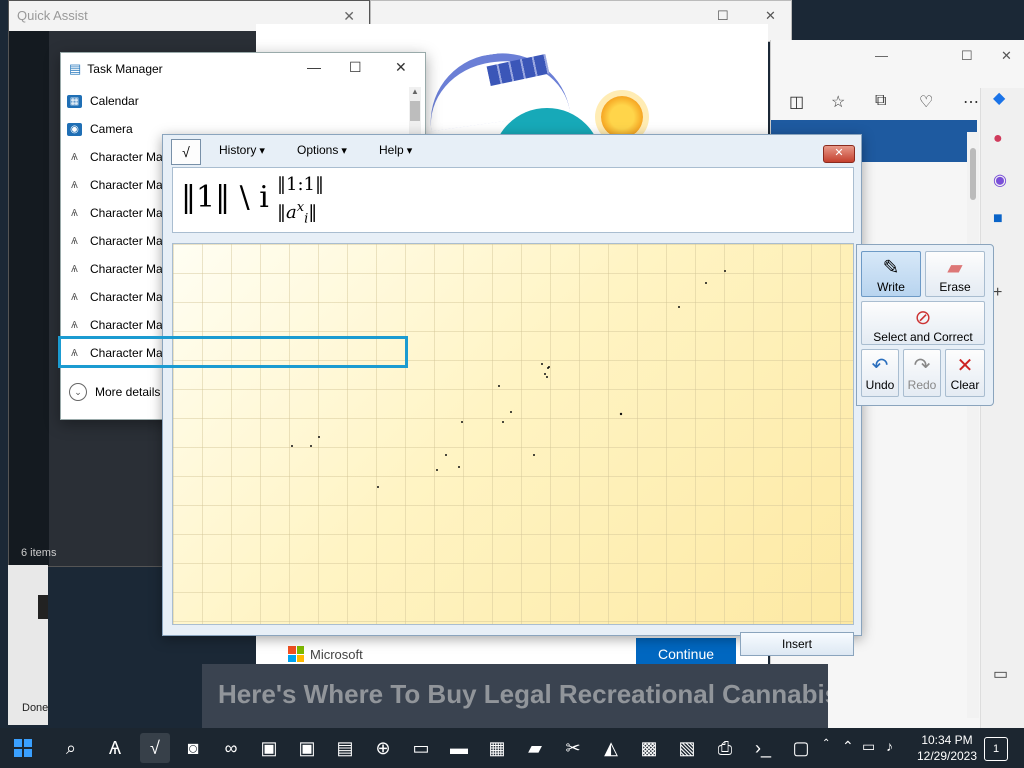 This screenshot has width=1024, height=768. What do you see at coordinates (889, 746) in the screenshot?
I see `volume-muted-icon: ♪` at bounding box center [889, 746].